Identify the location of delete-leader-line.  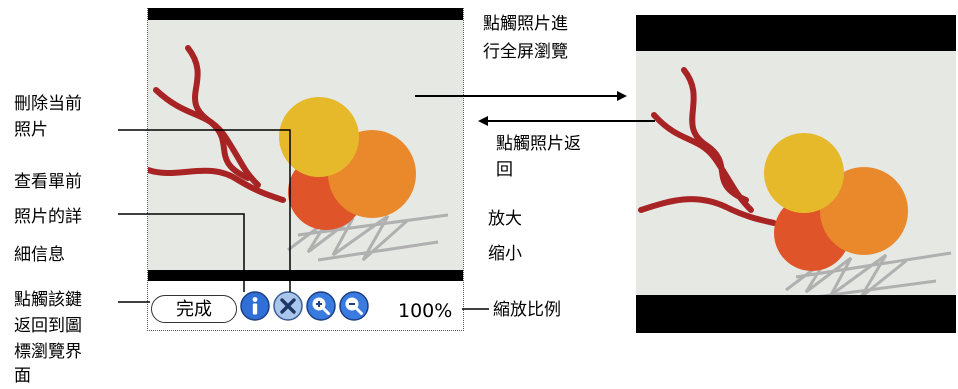
(204, 210).